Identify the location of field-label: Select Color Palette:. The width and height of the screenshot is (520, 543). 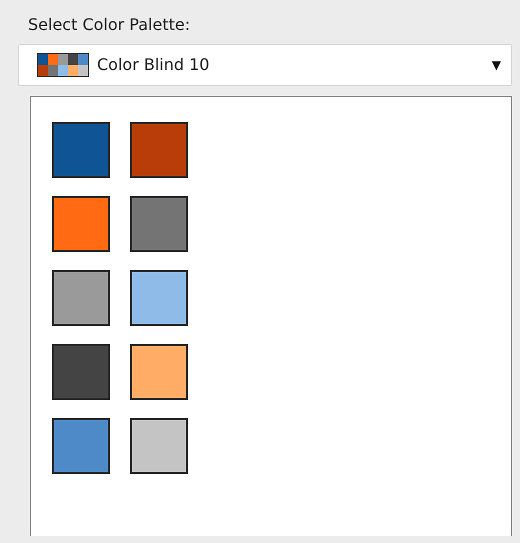
(110, 25).